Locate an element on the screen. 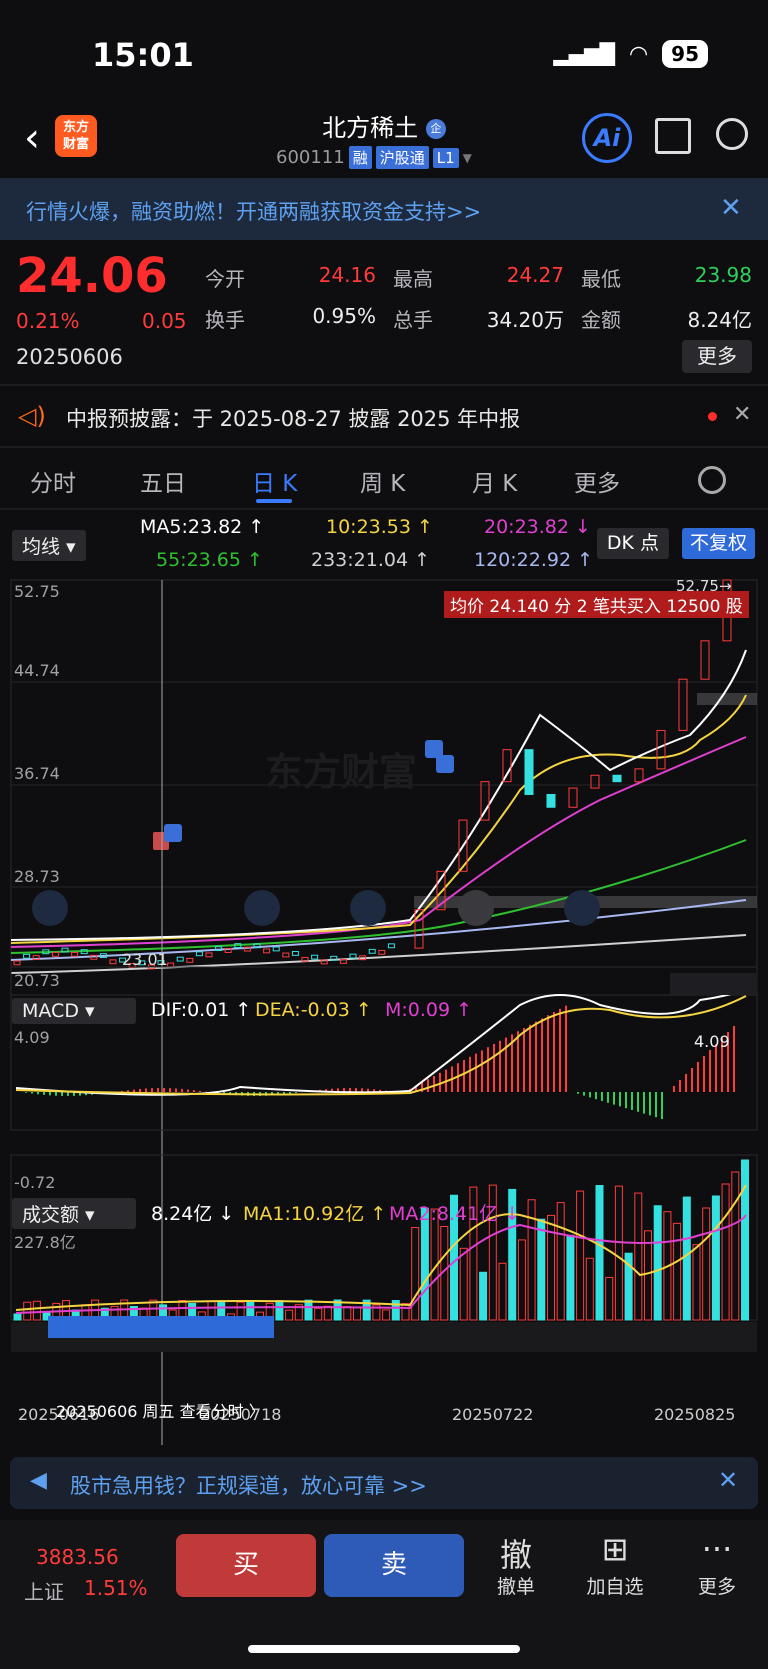 The image size is (768, 1669). indicator-dropdown: 均线 ▾ is located at coordinates (49, 545).